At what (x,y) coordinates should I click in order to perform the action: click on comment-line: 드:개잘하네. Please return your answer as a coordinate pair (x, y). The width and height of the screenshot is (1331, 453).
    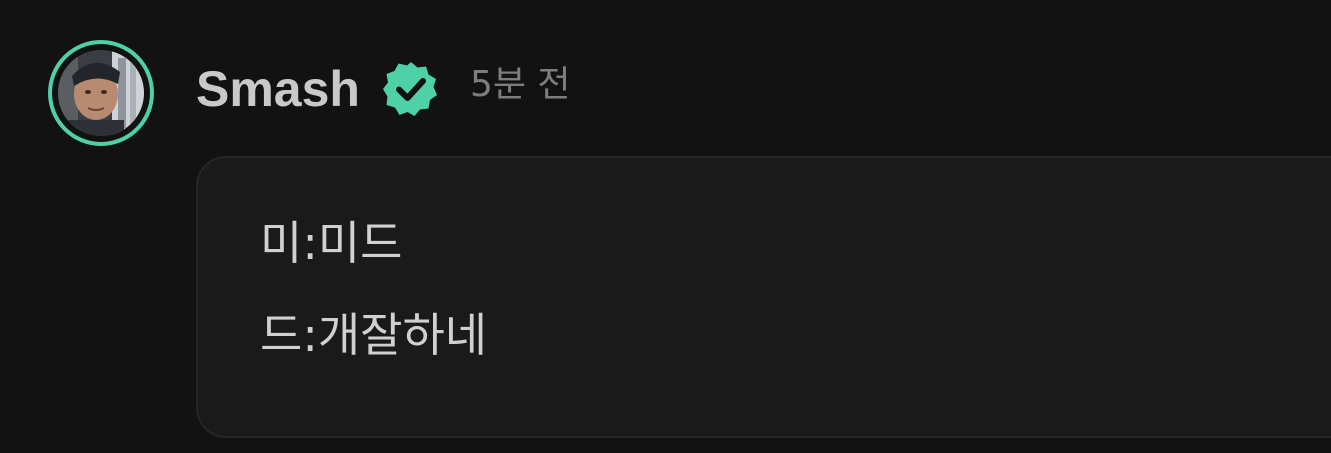
    Looking at the image, I should click on (374, 335).